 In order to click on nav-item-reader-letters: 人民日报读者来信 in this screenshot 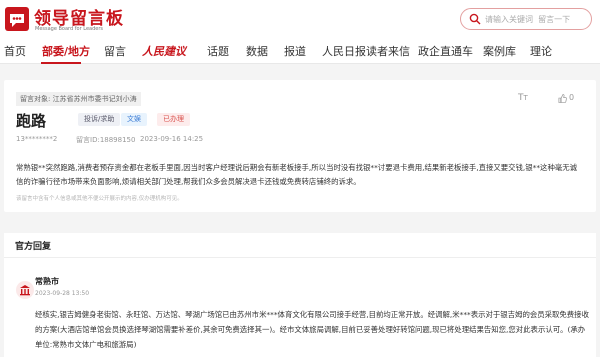, I will do `click(366, 51)`.